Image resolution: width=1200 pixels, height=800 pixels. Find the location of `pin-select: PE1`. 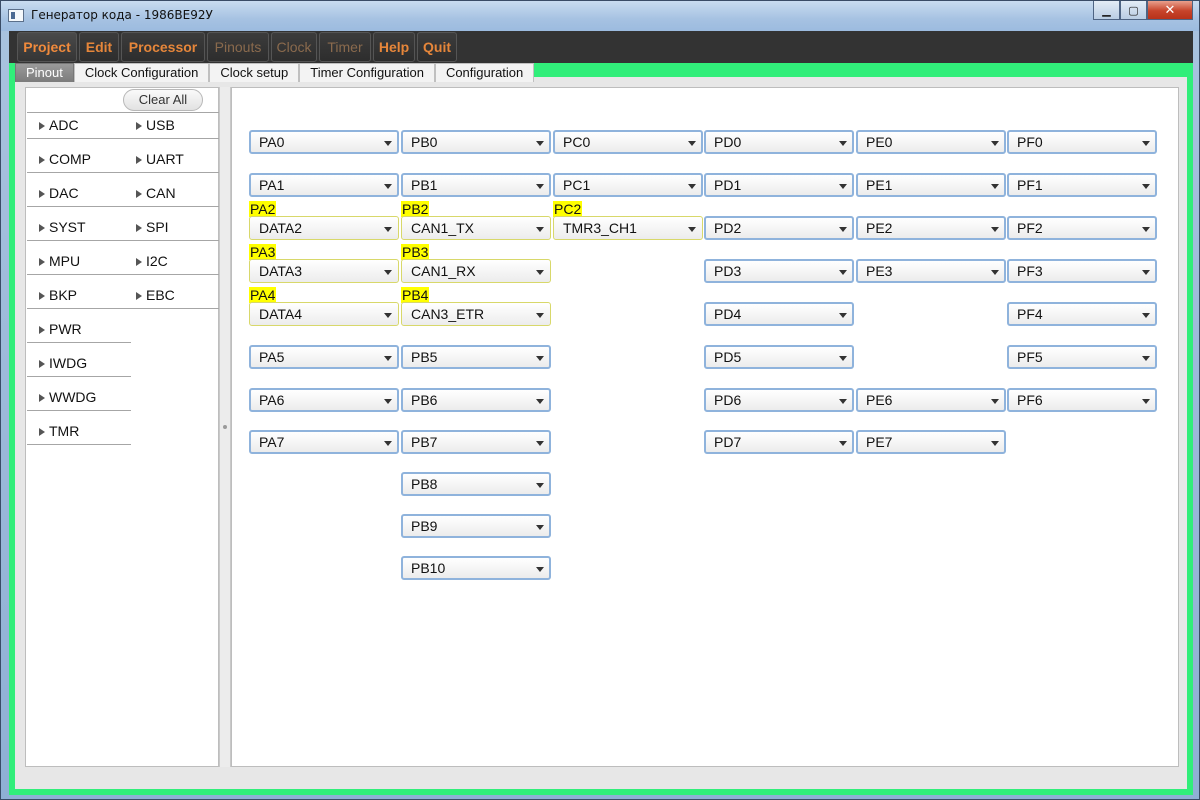

pin-select: PE1 is located at coordinates (931, 185).